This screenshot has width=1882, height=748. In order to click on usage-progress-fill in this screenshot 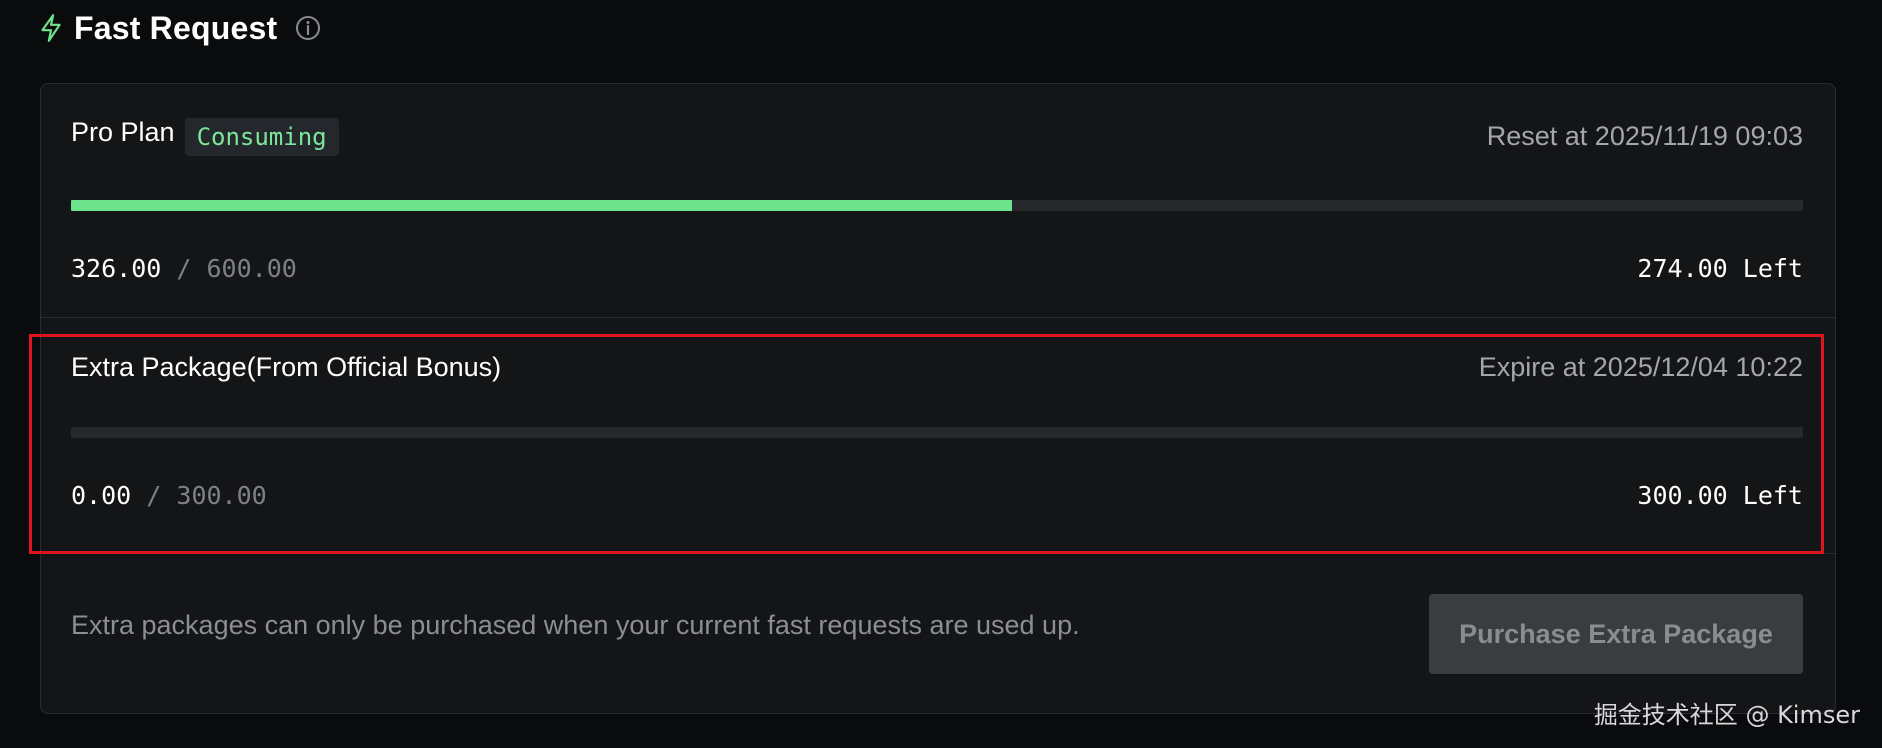, I will do `click(541, 205)`.